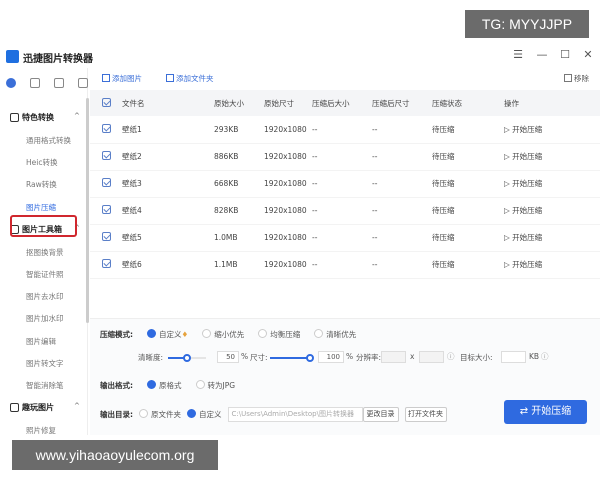 The image size is (600, 480). Describe the element at coordinates (87, 210) in the screenshot. I see `sidebar-scrollbar` at that location.